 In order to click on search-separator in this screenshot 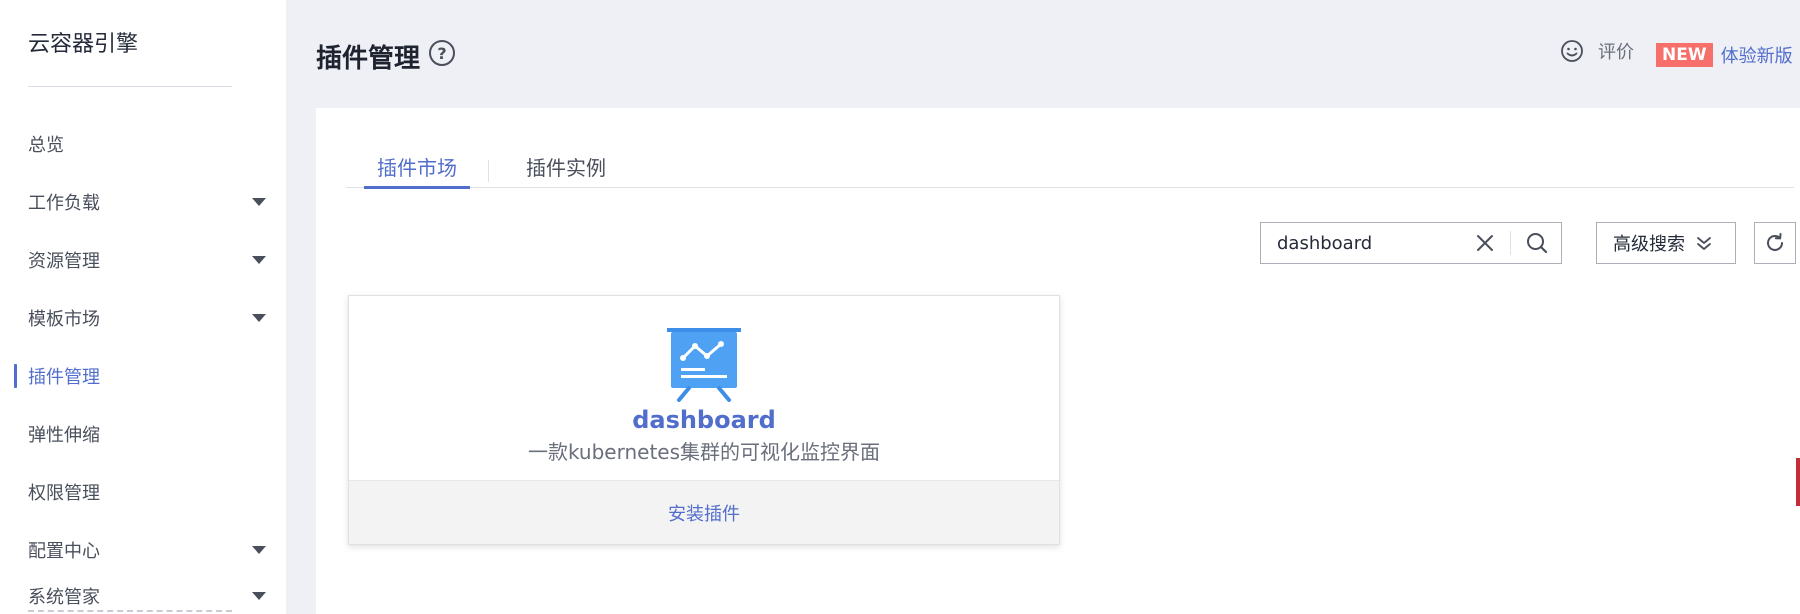, I will do `click(1510, 243)`.